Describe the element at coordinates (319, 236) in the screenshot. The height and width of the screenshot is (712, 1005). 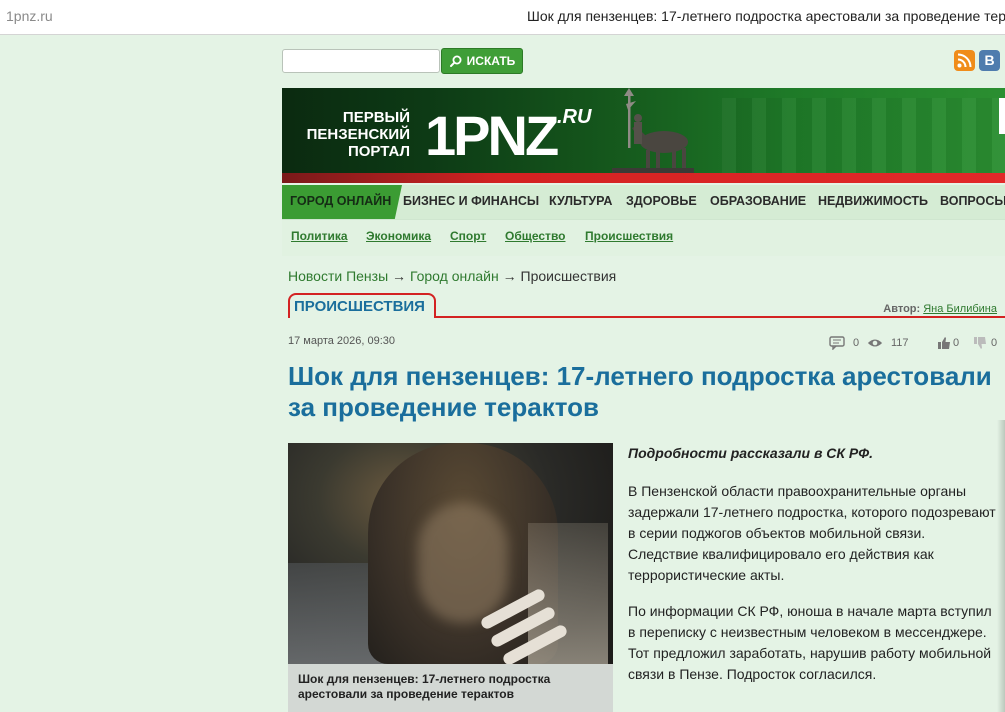
I see `subnav-item-politics: Политика` at that location.